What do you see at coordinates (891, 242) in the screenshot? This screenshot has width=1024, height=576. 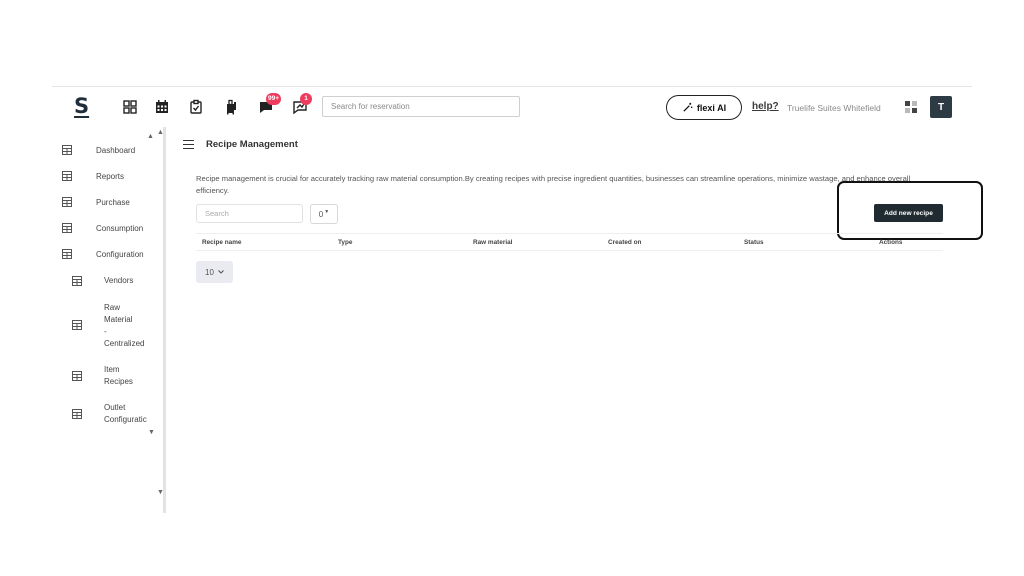 I see `column-header-actions: Actions` at bounding box center [891, 242].